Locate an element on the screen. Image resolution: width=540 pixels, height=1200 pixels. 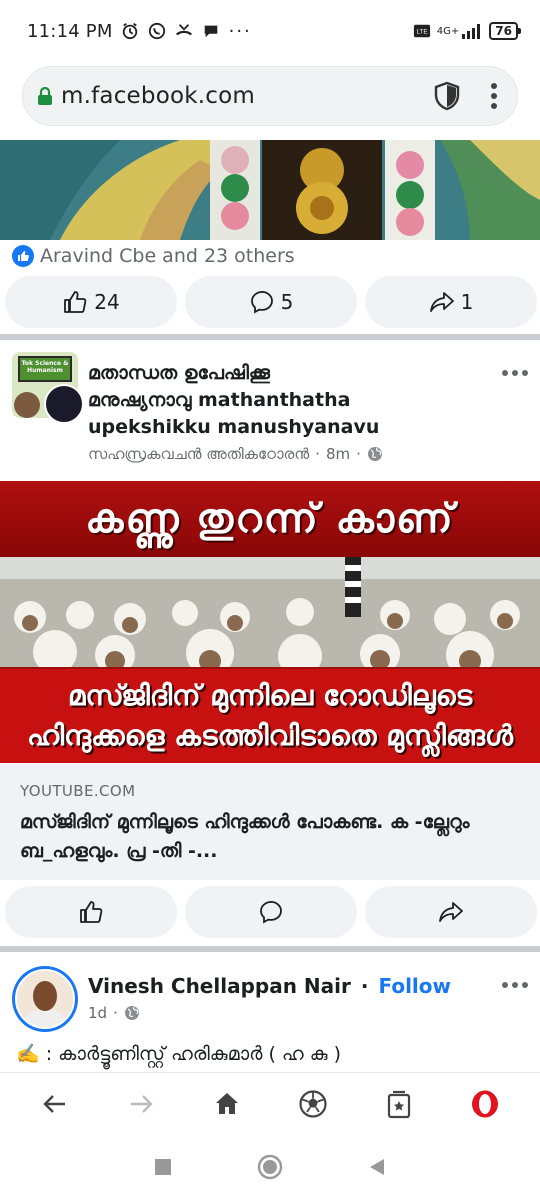
tabs-button is located at coordinates (399, 1104).